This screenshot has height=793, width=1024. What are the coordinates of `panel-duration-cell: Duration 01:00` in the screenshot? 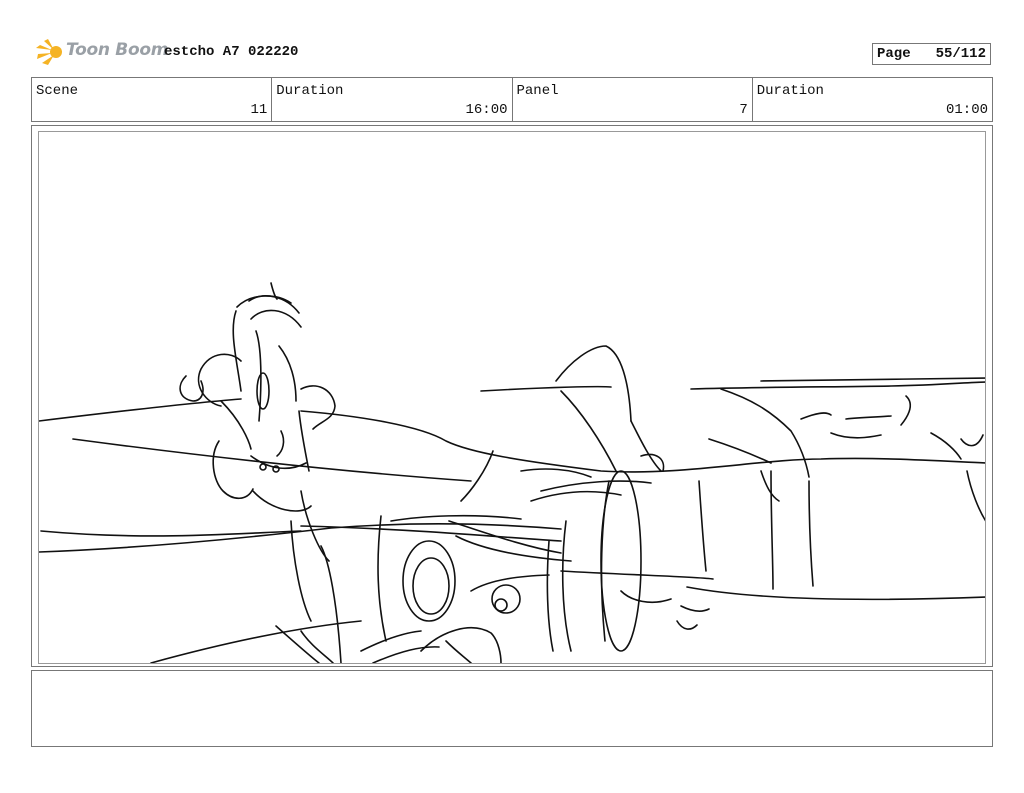 It's located at (872, 99).